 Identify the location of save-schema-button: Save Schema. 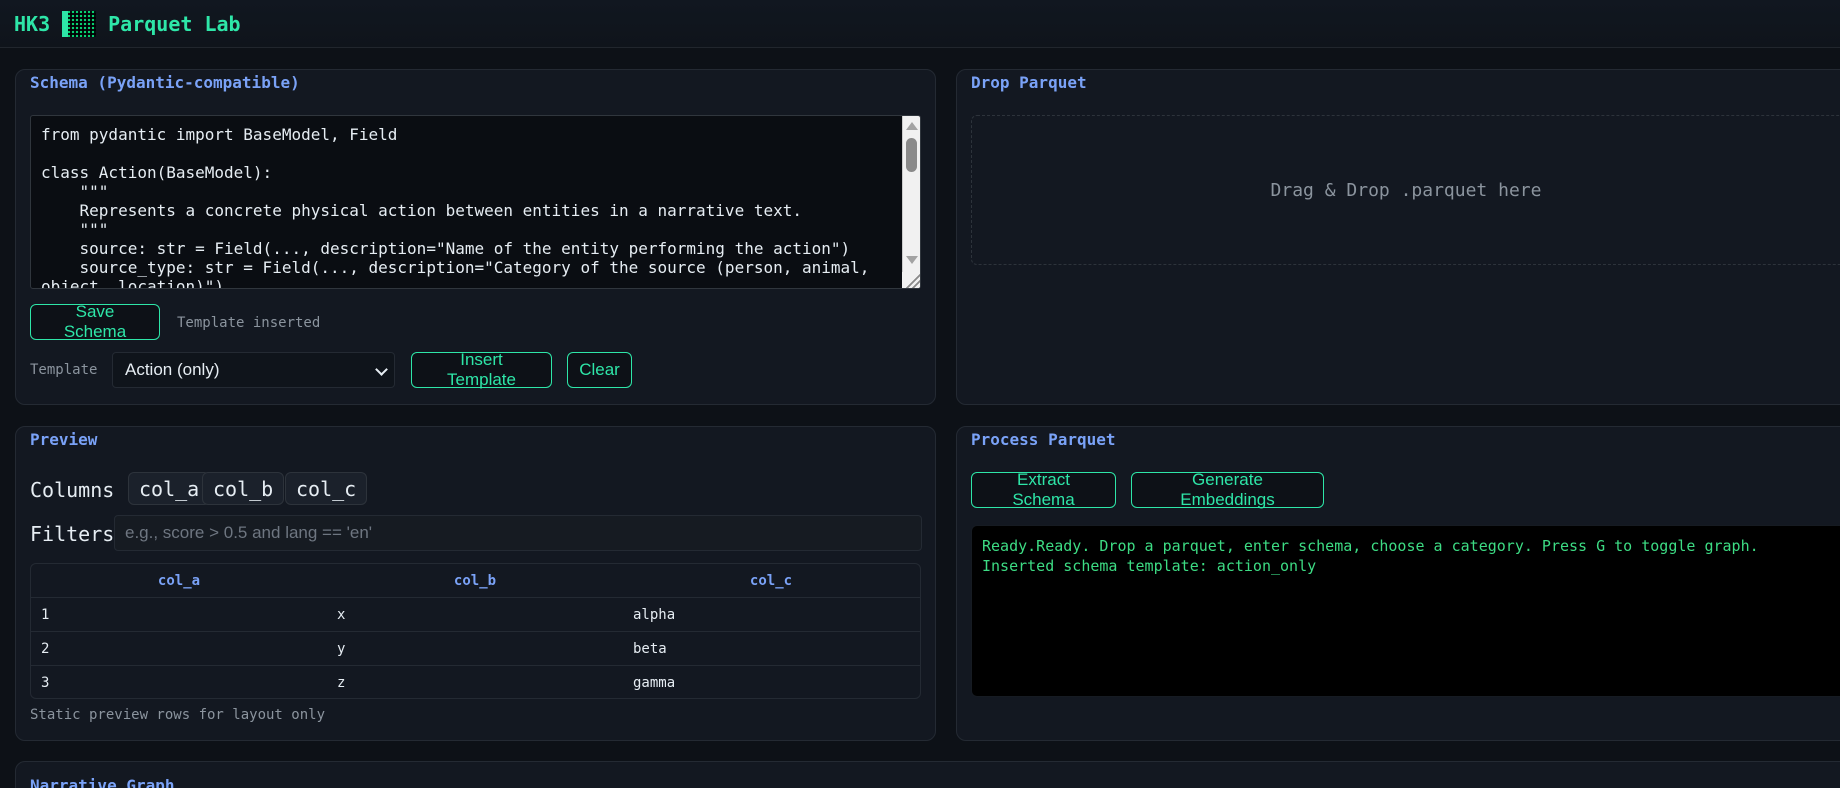
(95, 321).